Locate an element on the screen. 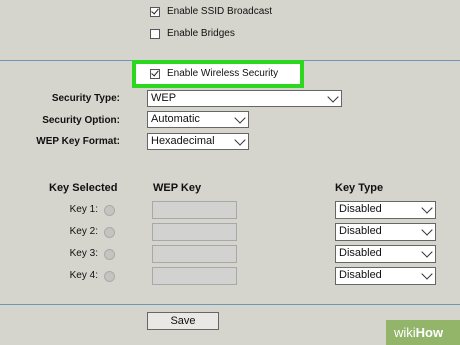  key-2-type-select: Disabled is located at coordinates (385, 232).